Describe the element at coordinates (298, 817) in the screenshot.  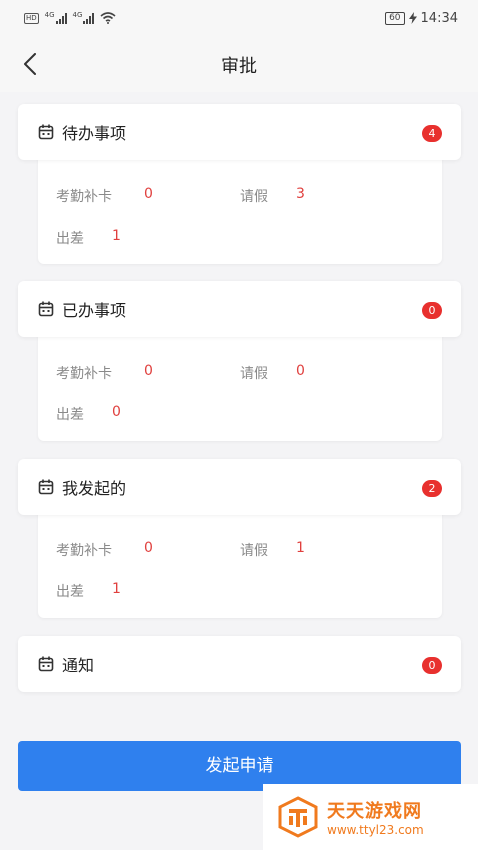
I see `watermark-logo` at that location.